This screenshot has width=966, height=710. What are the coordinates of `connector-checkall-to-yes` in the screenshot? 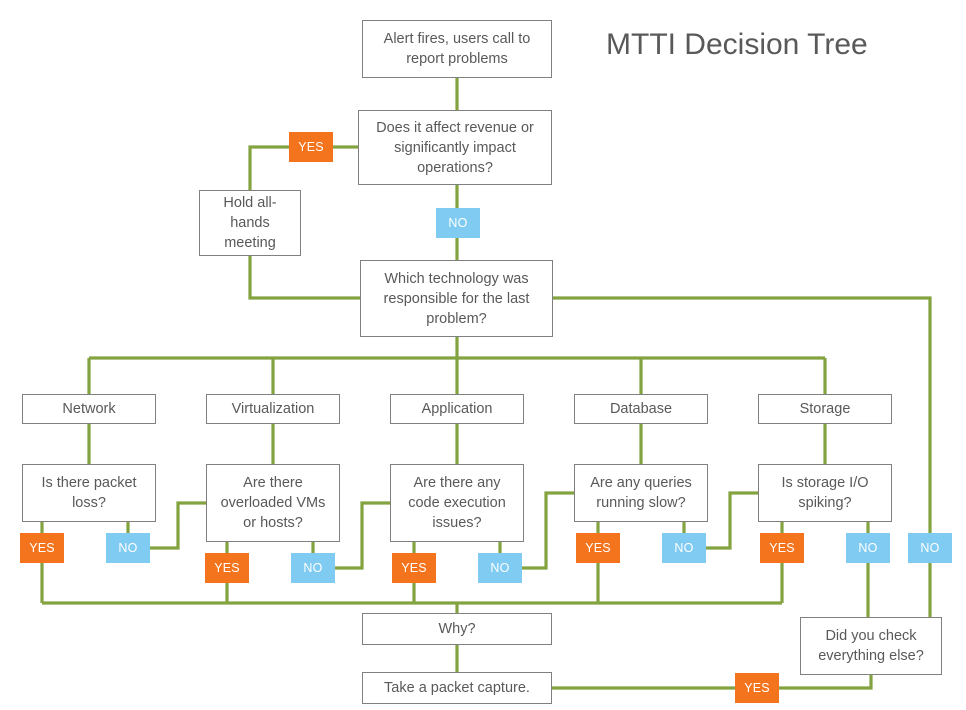 It's located at (826, 682).